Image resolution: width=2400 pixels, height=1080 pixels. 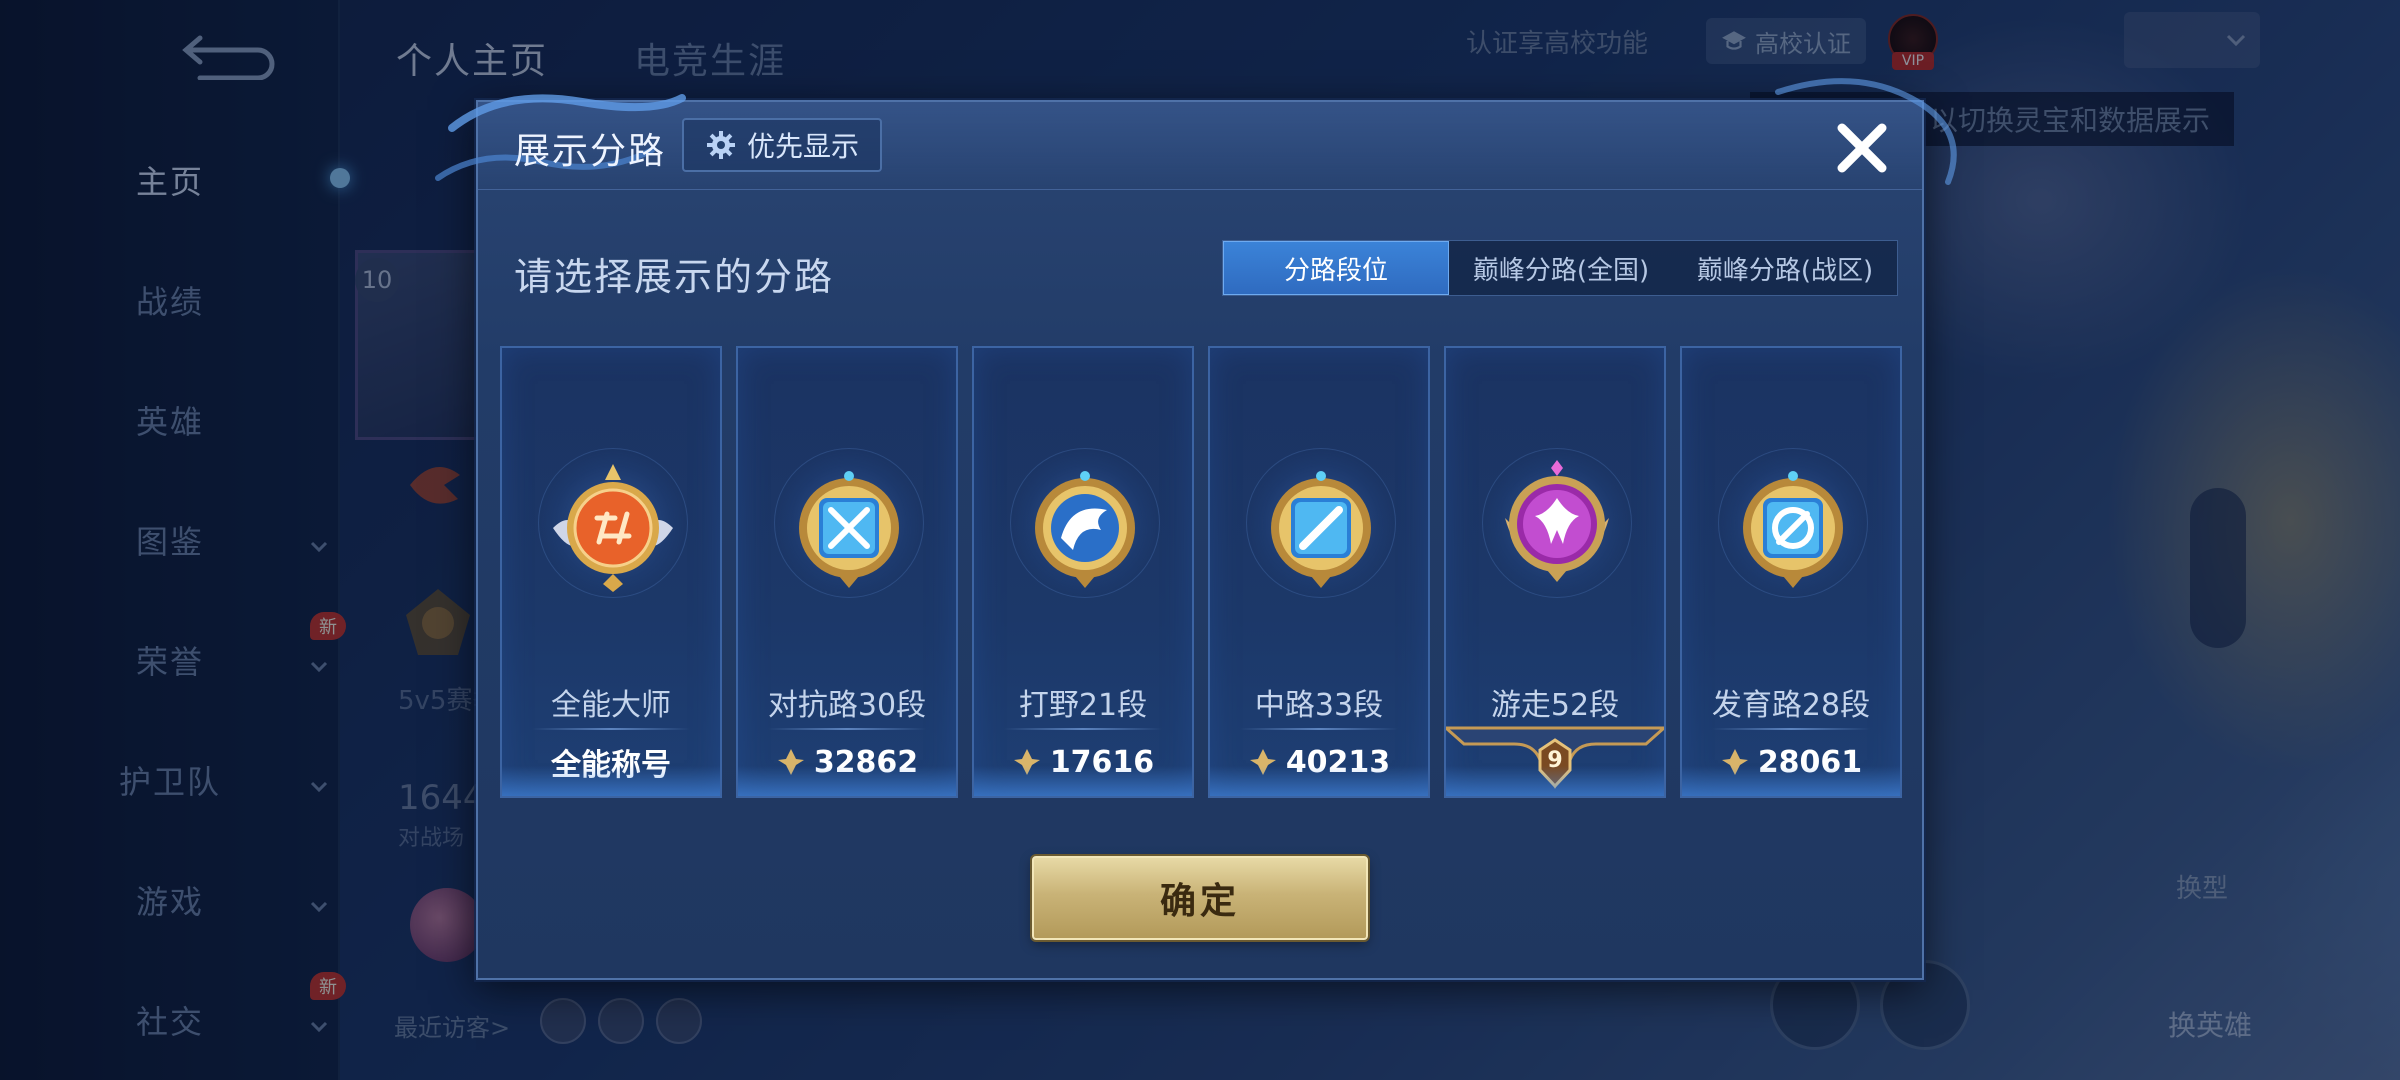 What do you see at coordinates (1083, 705) in the screenshot?
I see `lane-name: 打野21段` at bounding box center [1083, 705].